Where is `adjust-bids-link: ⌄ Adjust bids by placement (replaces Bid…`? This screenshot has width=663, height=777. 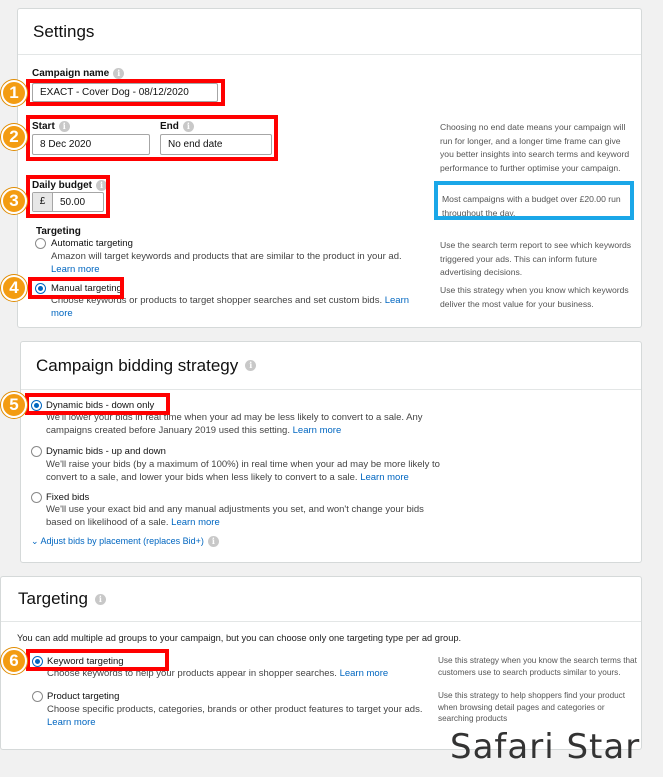 adjust-bids-link: ⌄ Adjust bids by placement (replaces Bid… is located at coordinates (125, 542).